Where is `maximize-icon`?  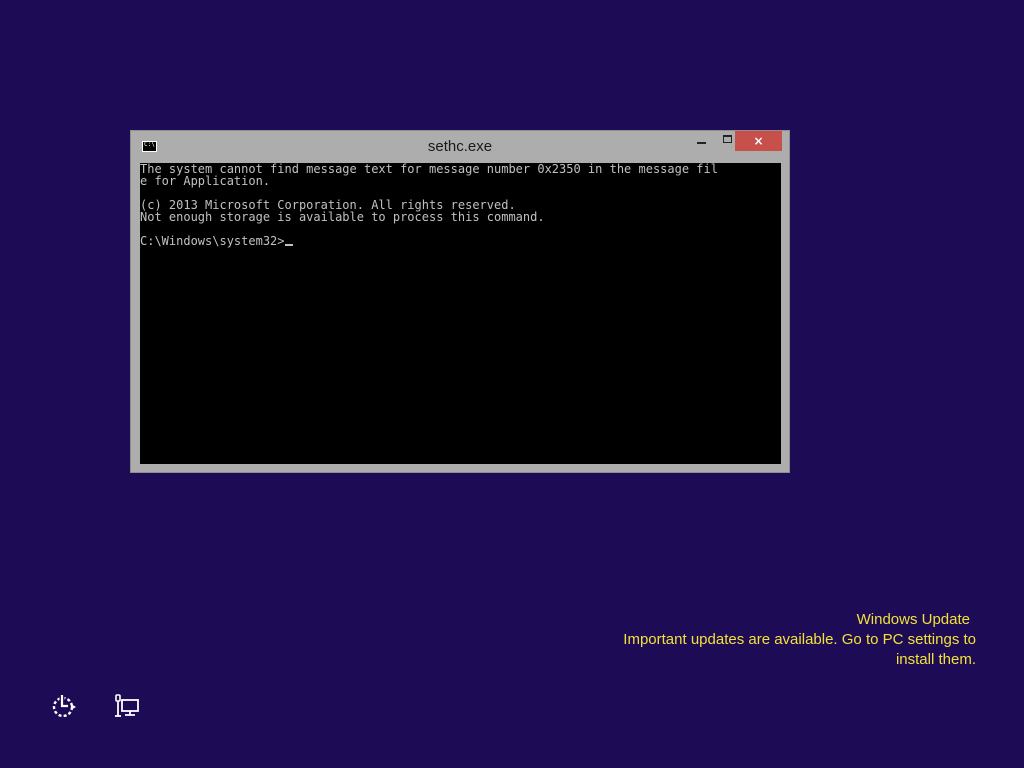 maximize-icon is located at coordinates (727, 139).